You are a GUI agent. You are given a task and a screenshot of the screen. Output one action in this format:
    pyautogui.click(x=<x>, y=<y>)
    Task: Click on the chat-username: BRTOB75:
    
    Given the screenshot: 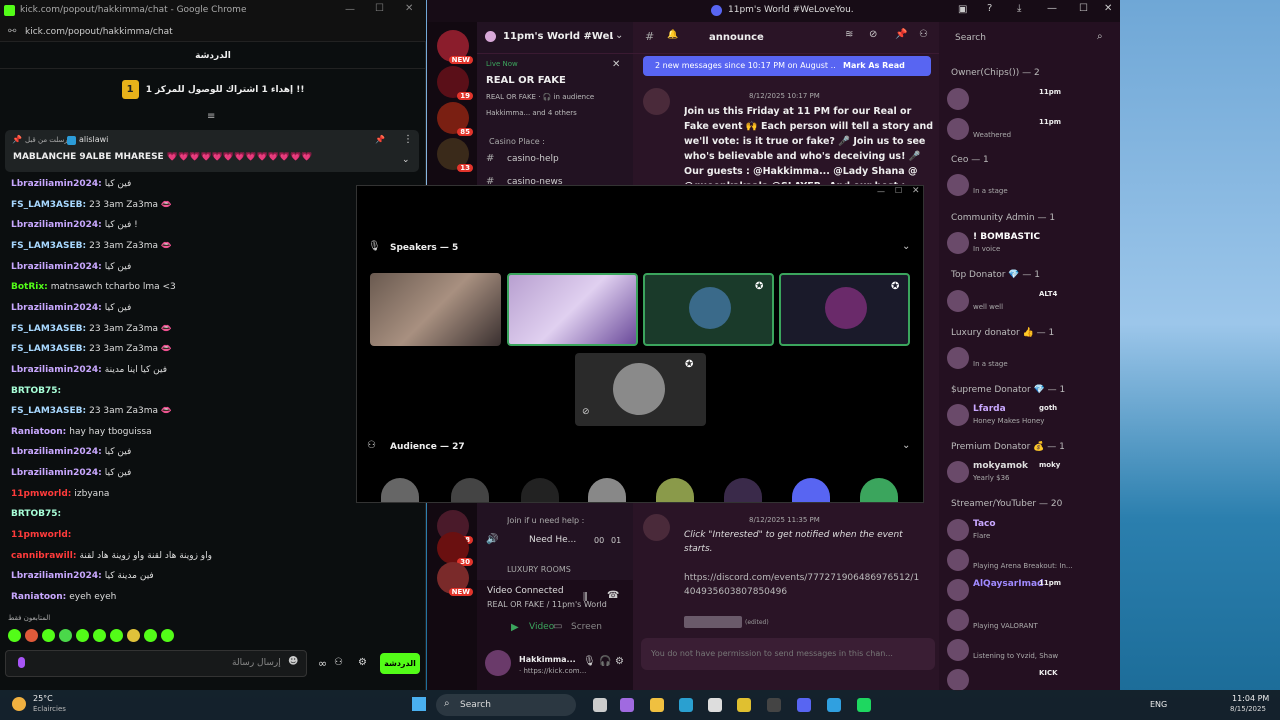 What is the action you would take?
    pyautogui.click(x=36, y=514)
    